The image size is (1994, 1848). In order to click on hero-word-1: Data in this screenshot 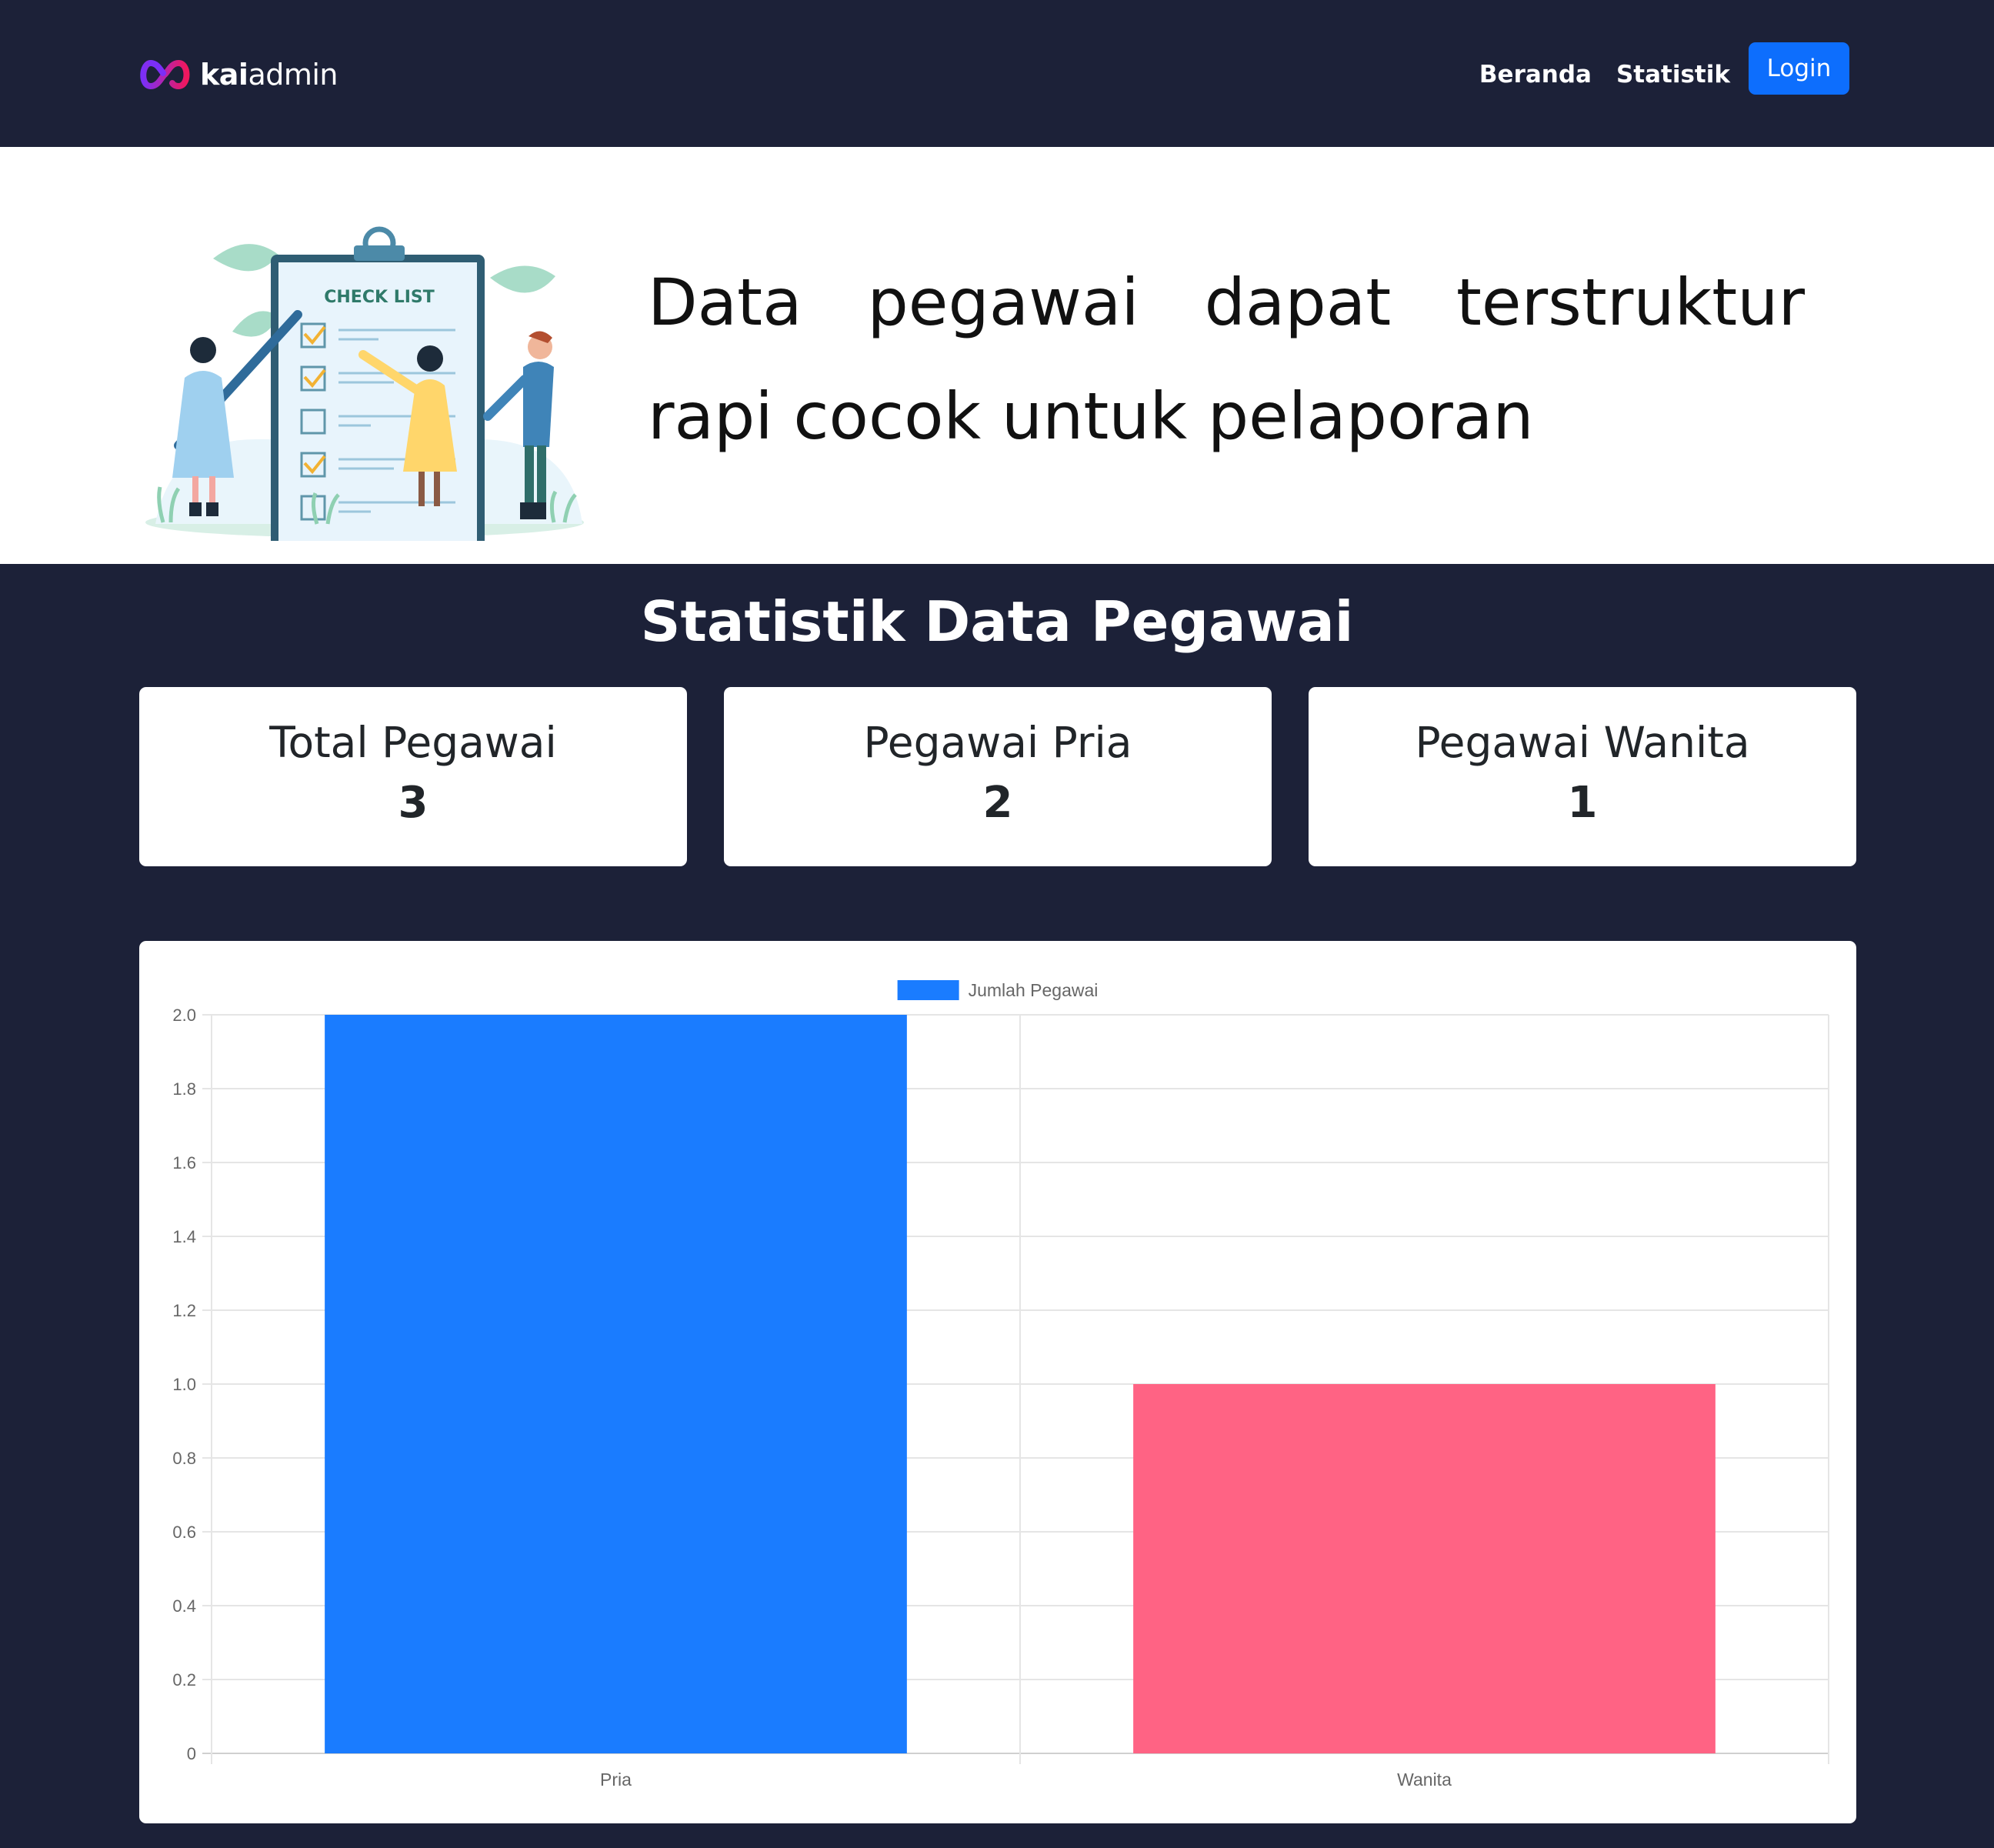, I will do `click(725, 302)`.